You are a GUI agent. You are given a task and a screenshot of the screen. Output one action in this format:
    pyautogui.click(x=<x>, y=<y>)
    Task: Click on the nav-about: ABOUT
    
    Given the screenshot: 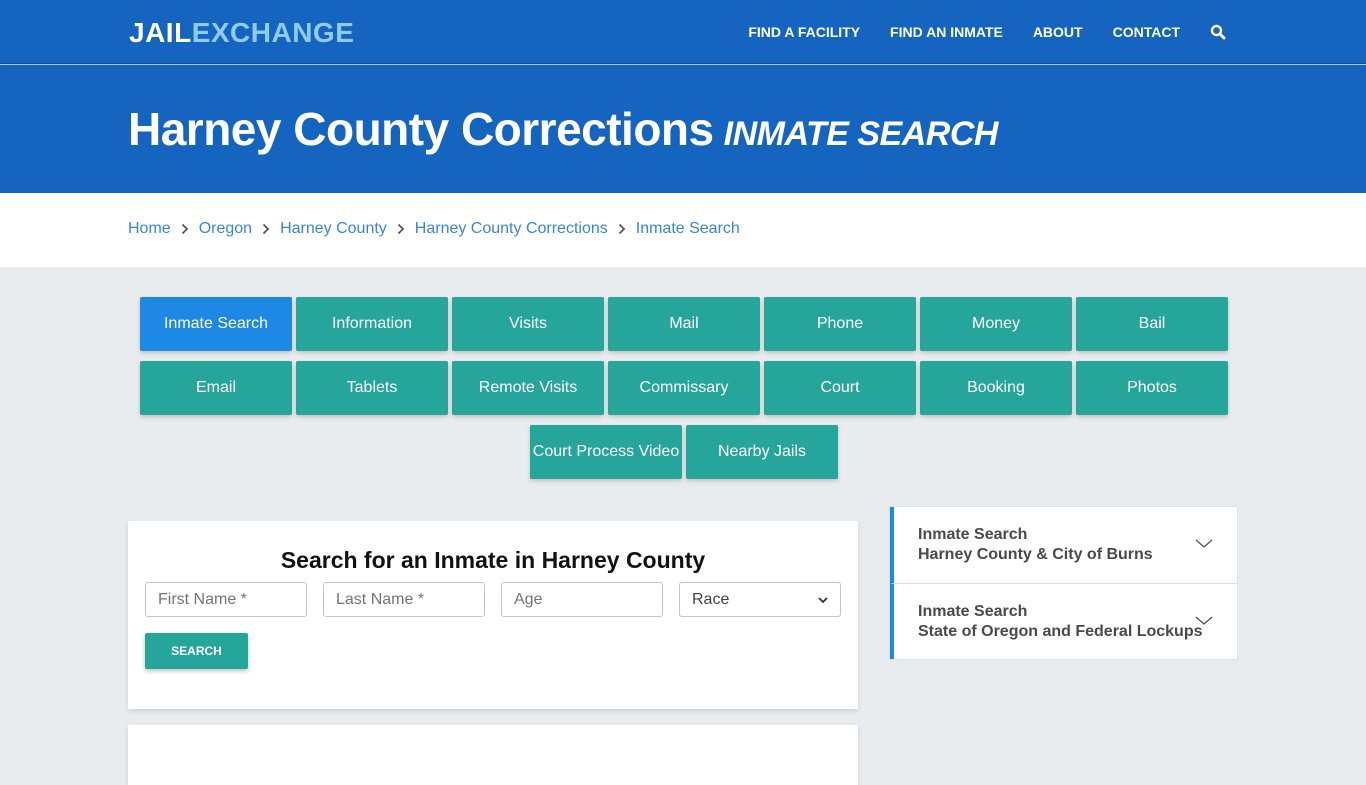 What is the action you would take?
    pyautogui.click(x=1058, y=32)
    